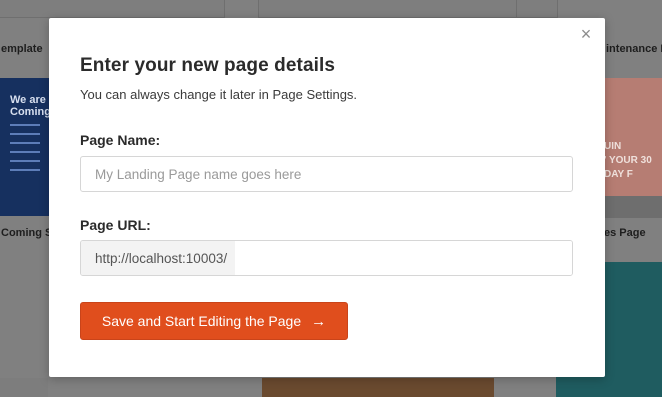 The width and height of the screenshot is (662, 397). I want to click on page-url-field: http://localhost:10003/, so click(326, 258).